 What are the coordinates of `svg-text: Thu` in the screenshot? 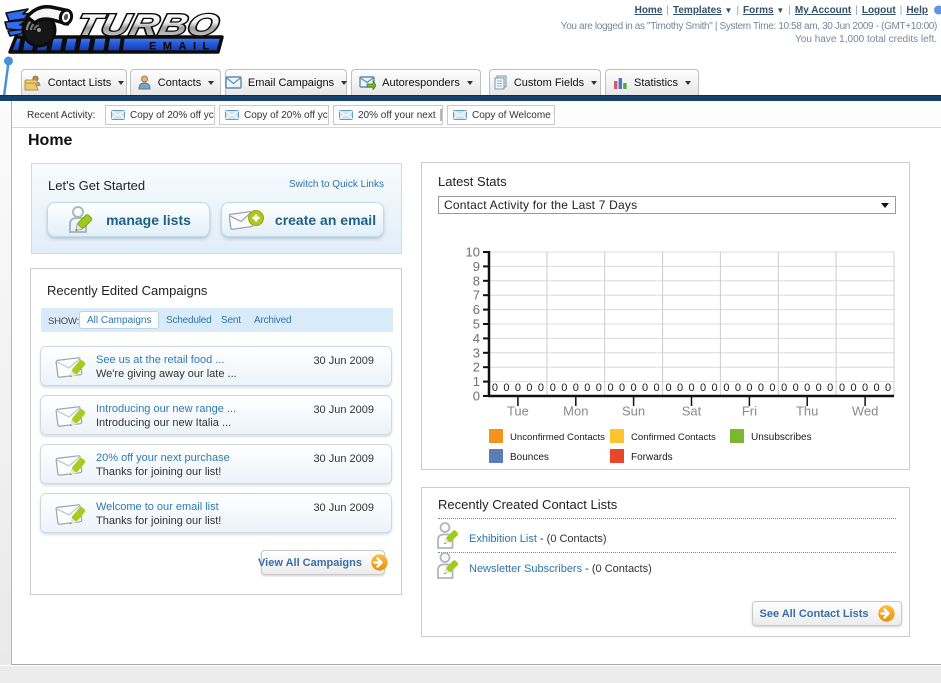 It's located at (807, 411).